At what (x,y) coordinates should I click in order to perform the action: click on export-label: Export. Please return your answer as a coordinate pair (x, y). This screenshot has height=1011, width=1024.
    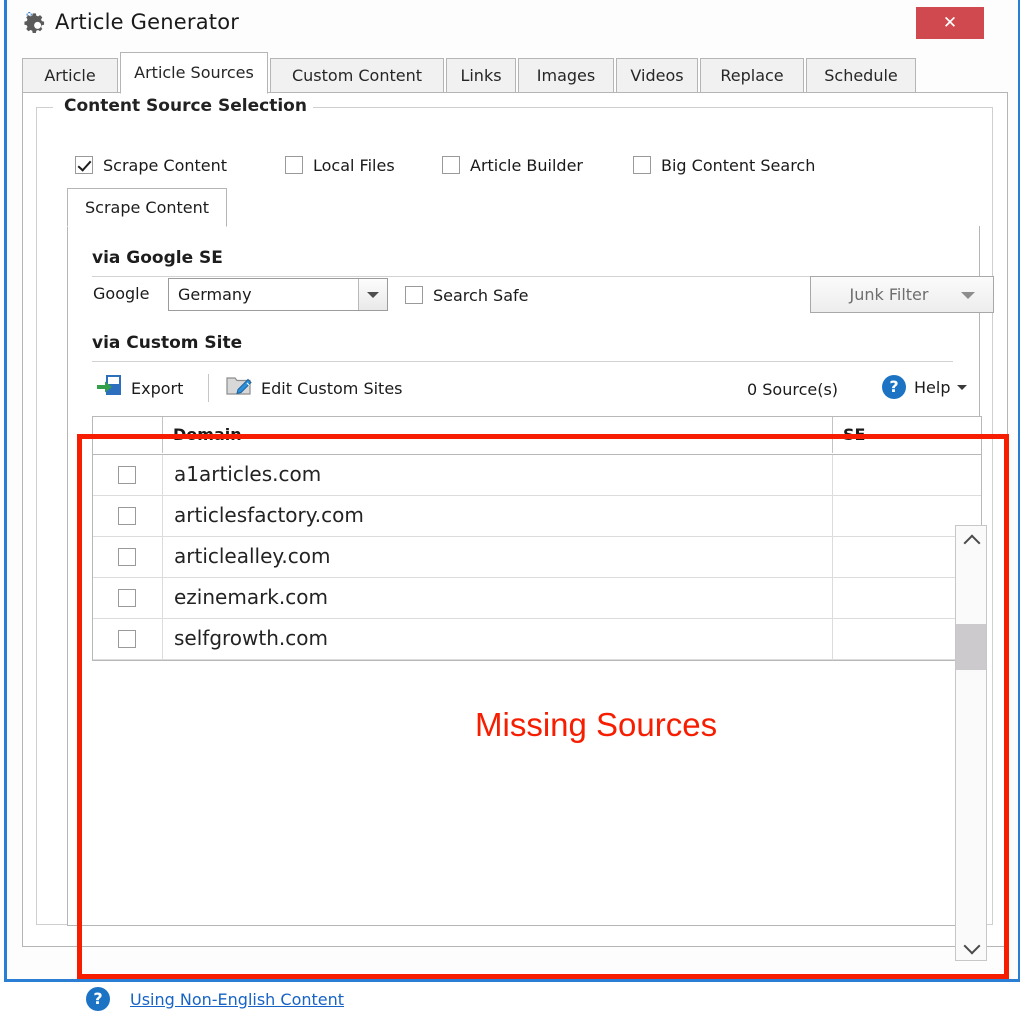
    Looking at the image, I should click on (157, 388).